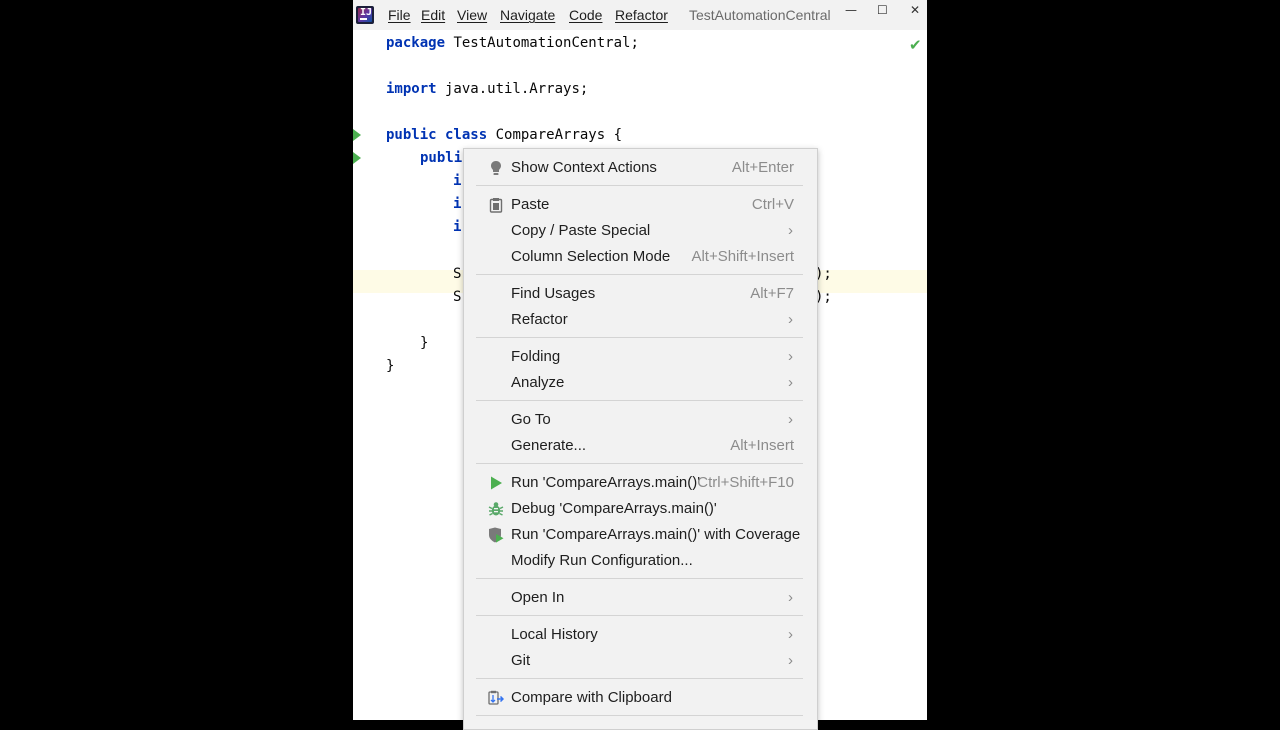 This screenshot has height=730, width=1280. I want to click on menu-item-label: Debug 'CompareArrays.main()', so click(614, 508).